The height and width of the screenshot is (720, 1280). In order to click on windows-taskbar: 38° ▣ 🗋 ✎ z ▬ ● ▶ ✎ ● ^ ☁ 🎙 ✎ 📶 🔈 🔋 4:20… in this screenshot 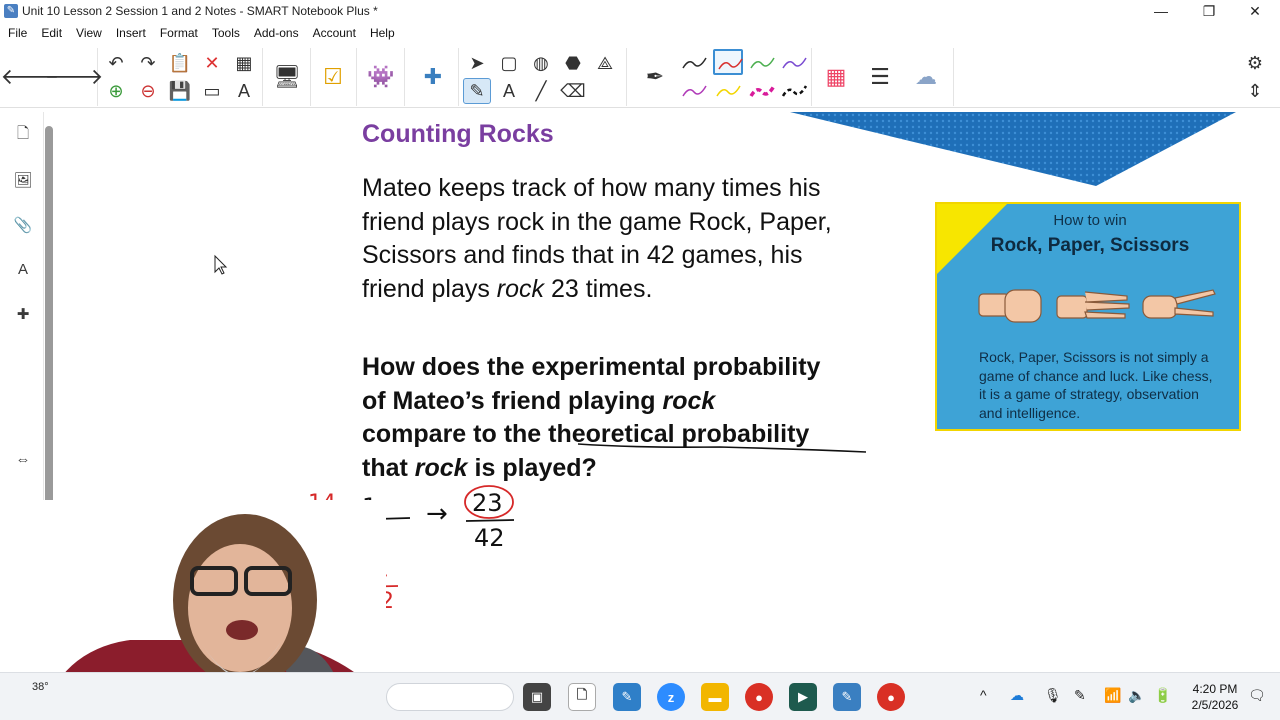, I will do `click(640, 696)`.